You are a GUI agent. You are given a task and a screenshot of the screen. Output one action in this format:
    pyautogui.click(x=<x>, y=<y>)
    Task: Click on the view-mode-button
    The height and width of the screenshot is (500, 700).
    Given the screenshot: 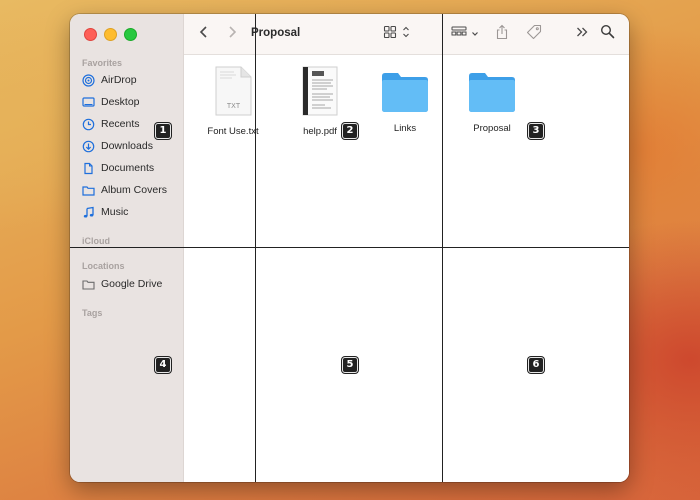 What is the action you would take?
    pyautogui.click(x=396, y=34)
    